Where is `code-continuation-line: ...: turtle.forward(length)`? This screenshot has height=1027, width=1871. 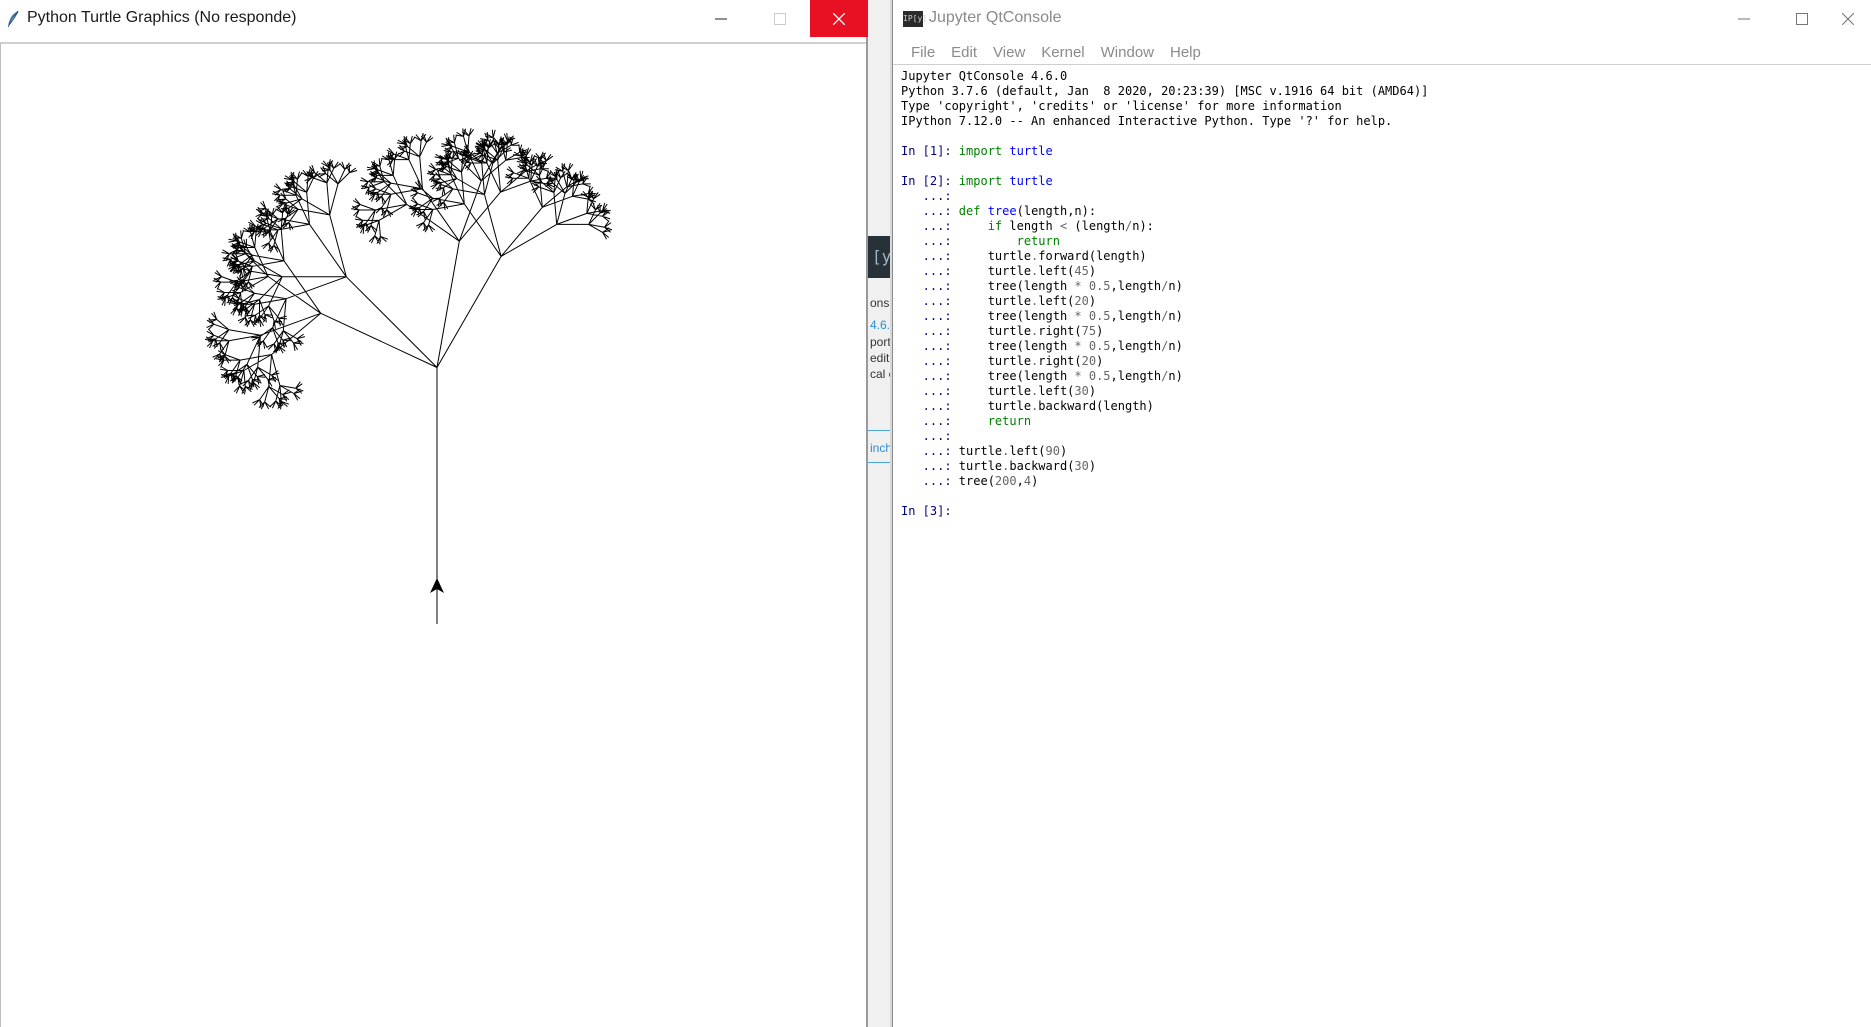 code-continuation-line: ...: turtle.forward(length) is located at coordinates (1382, 256).